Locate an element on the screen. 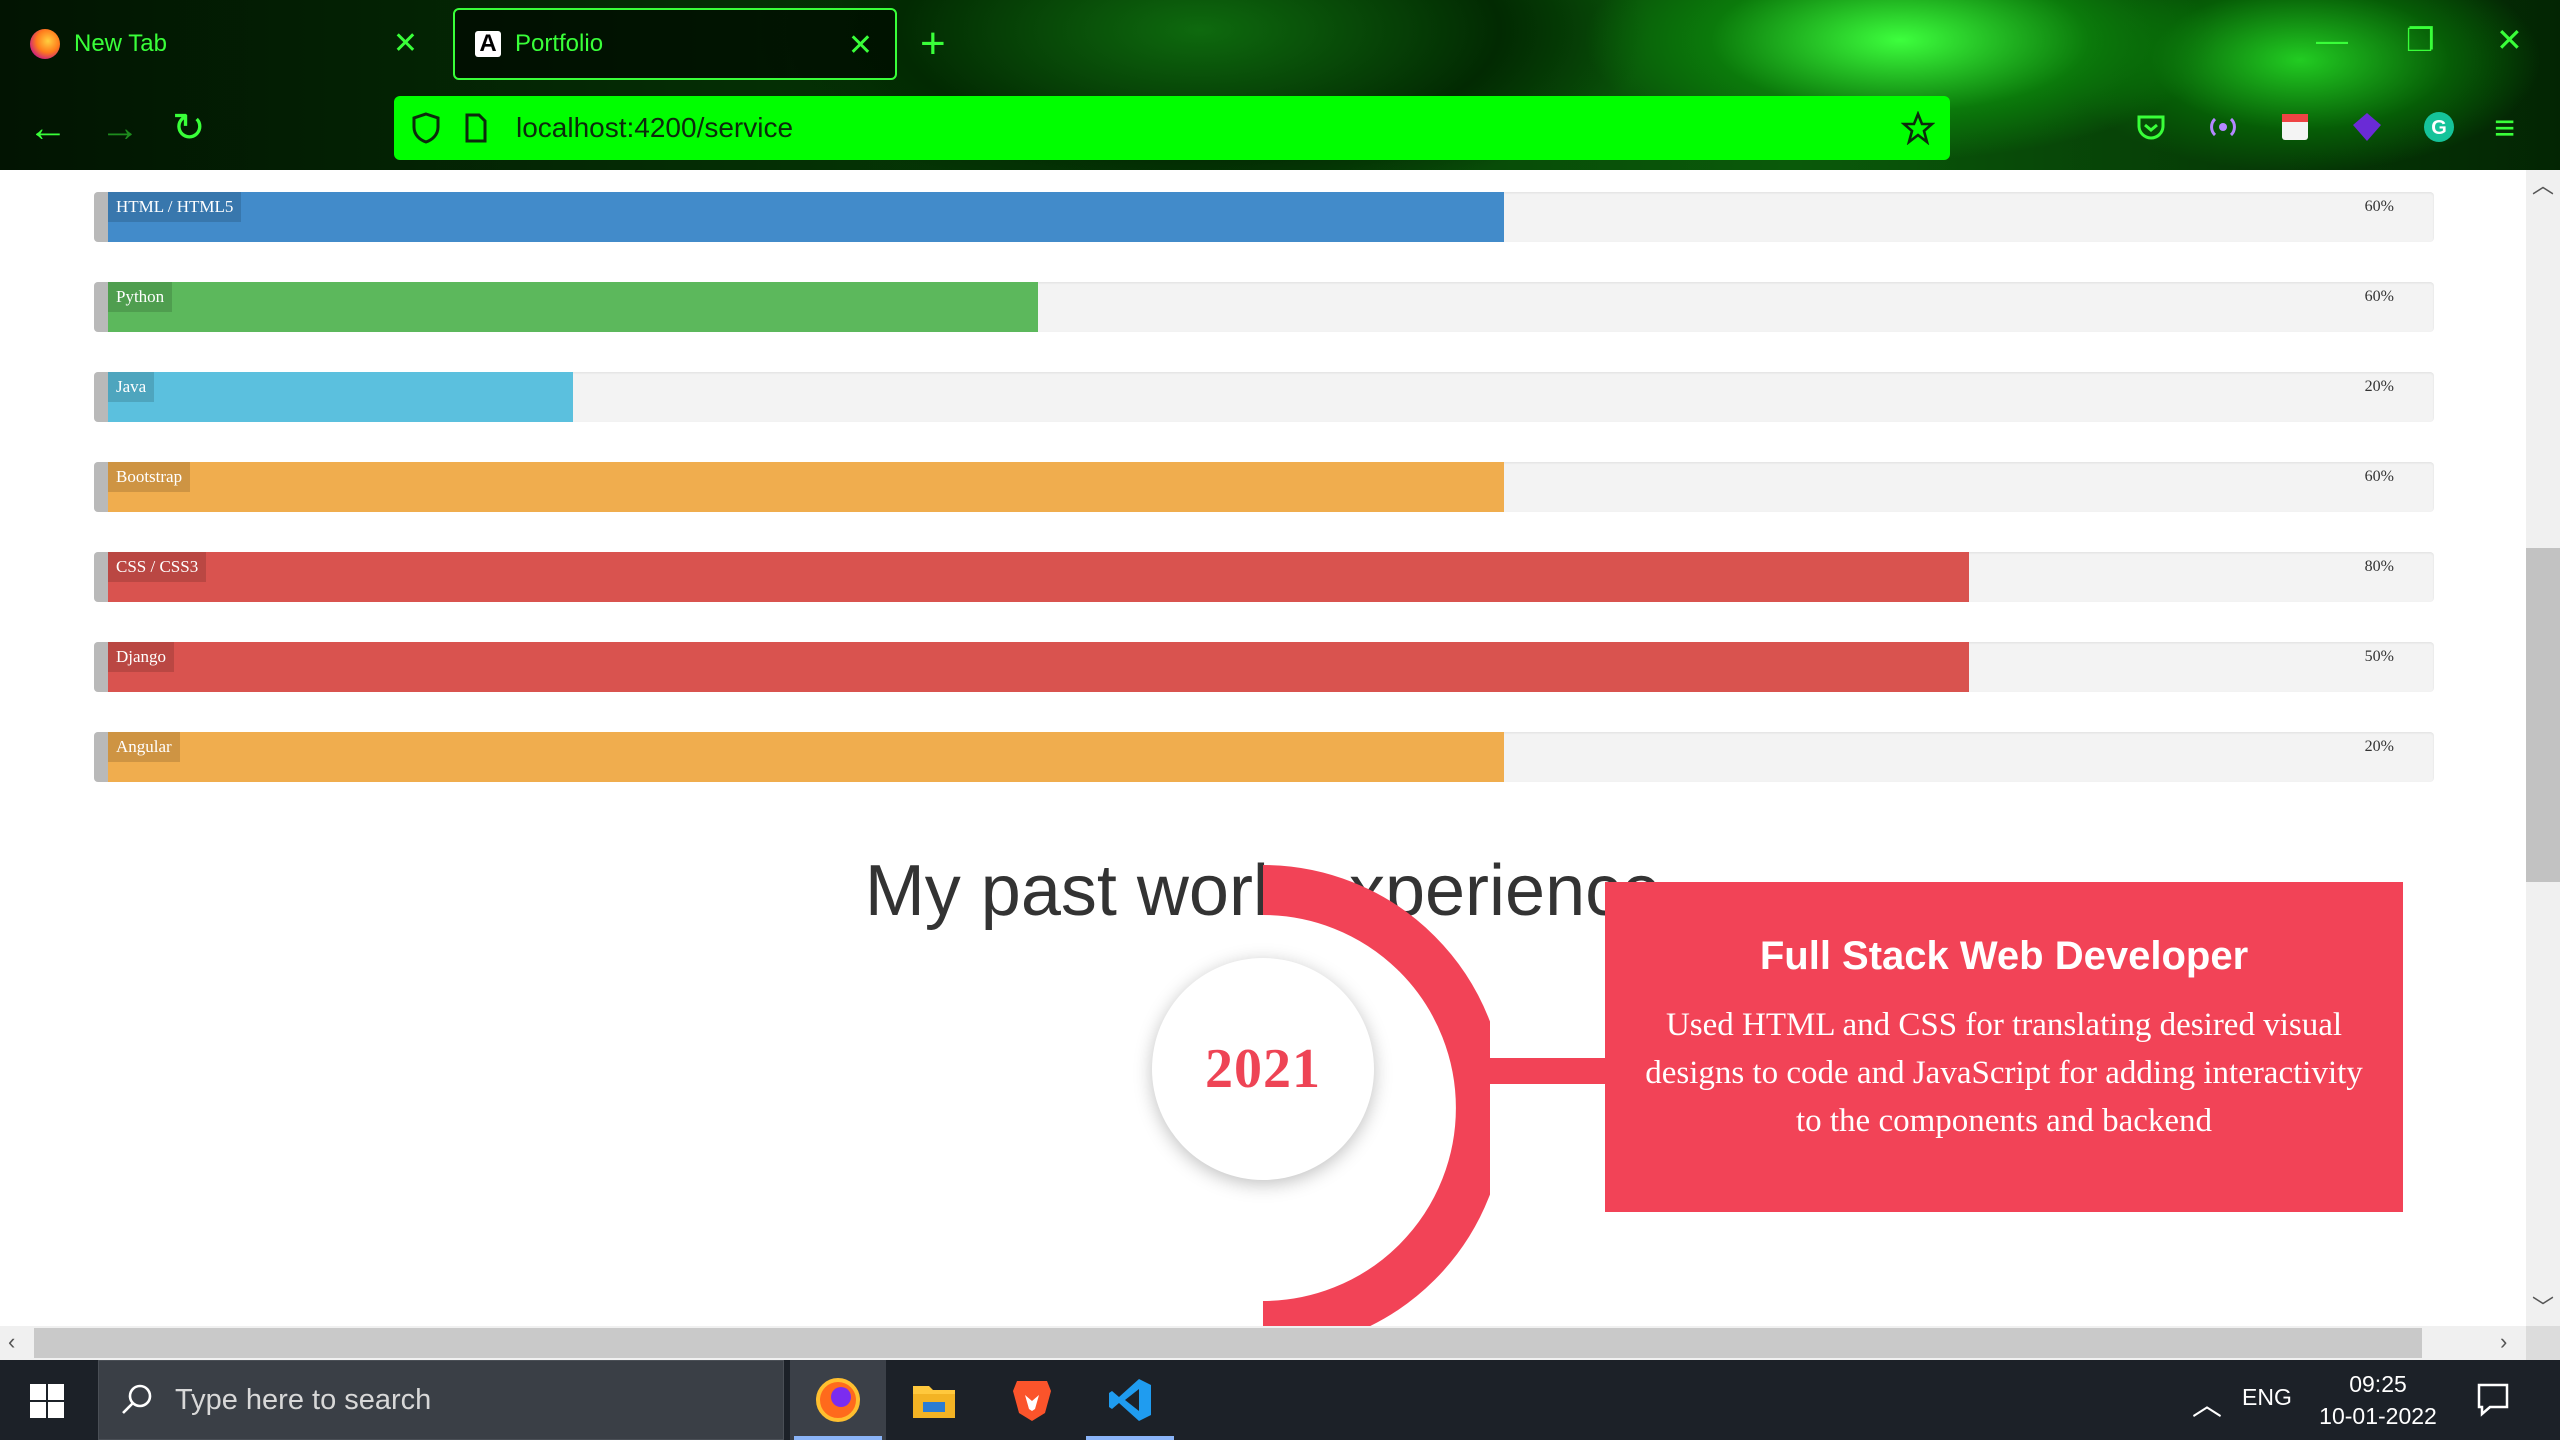 The image size is (2560, 1440). scroll-left-icon: ‹ is located at coordinates (11, 1342).